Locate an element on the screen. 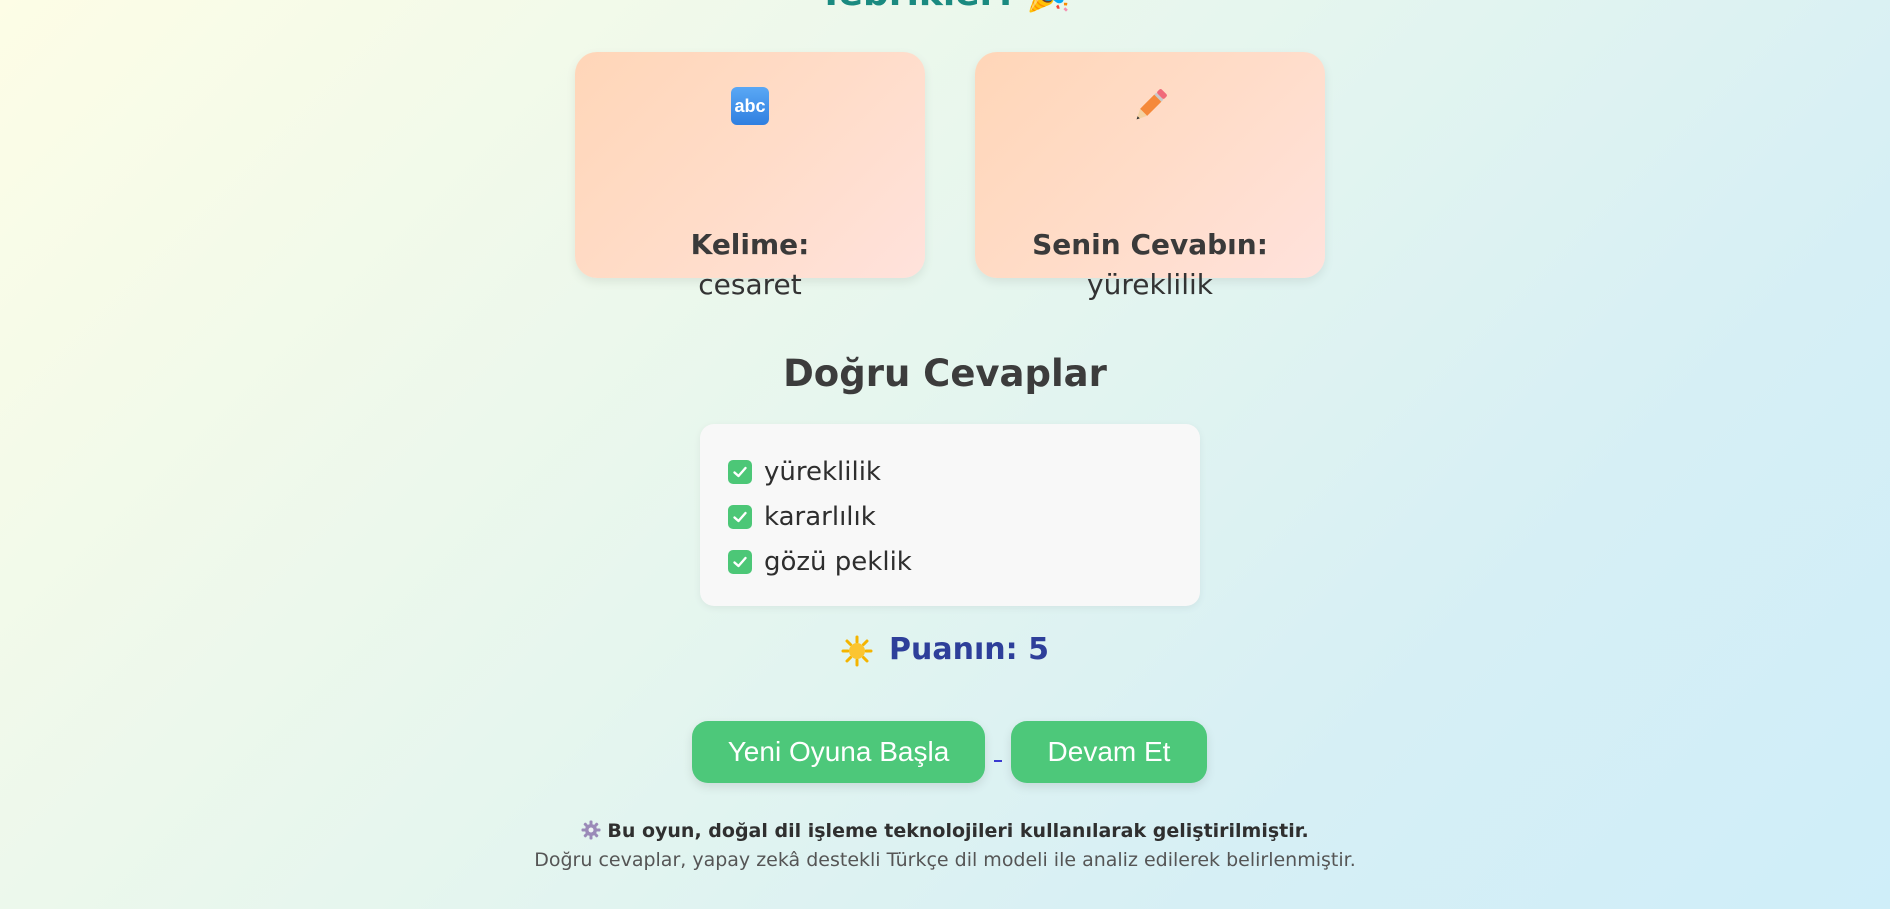  continue-button: Devam Et is located at coordinates (1109, 752).